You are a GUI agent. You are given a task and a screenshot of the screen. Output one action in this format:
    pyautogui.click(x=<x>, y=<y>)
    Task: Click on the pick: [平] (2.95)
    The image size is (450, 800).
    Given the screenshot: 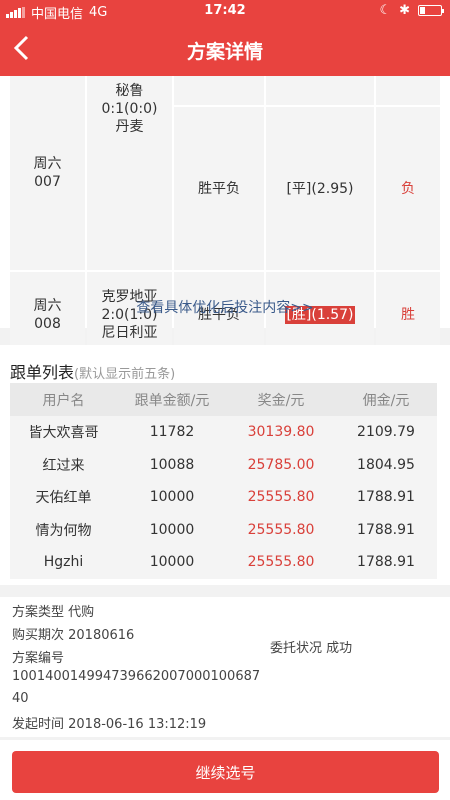 What is the action you would take?
    pyautogui.click(x=320, y=188)
    